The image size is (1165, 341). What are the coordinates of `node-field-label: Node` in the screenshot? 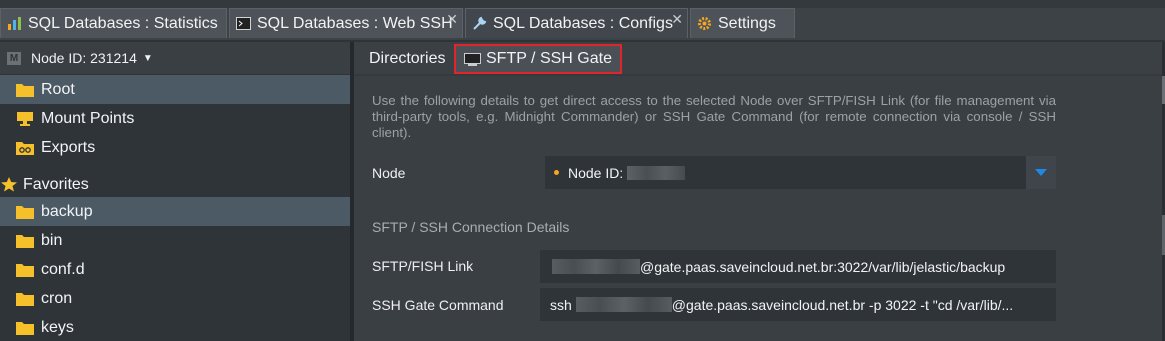 It's located at (389, 173).